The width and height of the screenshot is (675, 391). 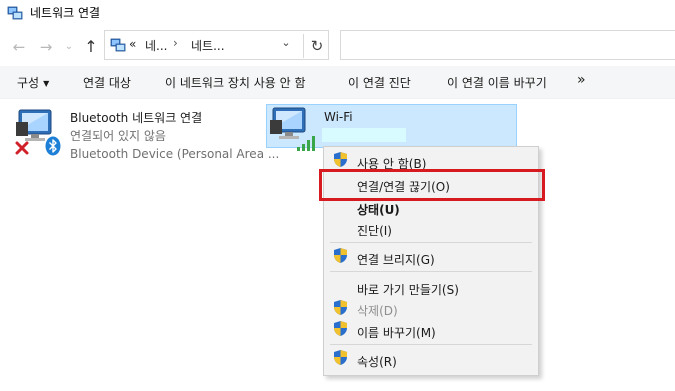 I want to click on arrow-right-icon: →, so click(x=46, y=47).